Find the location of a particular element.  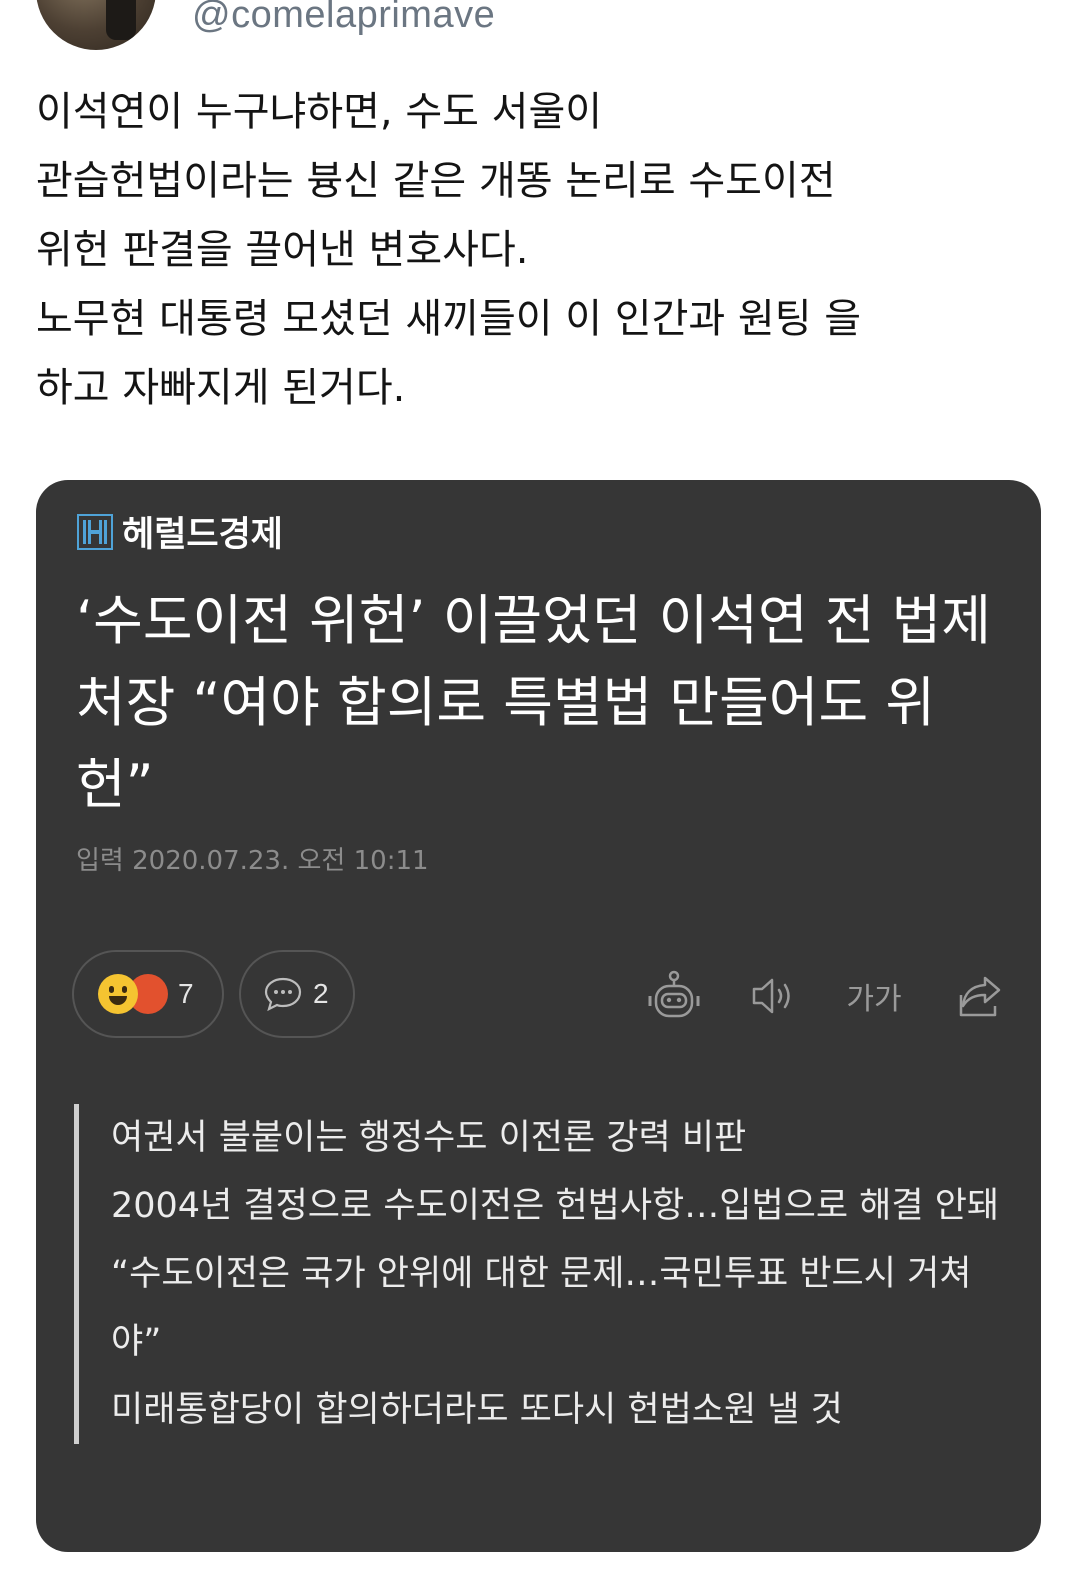

publisher-brand: 헤럴드경제 is located at coordinates (179, 531).